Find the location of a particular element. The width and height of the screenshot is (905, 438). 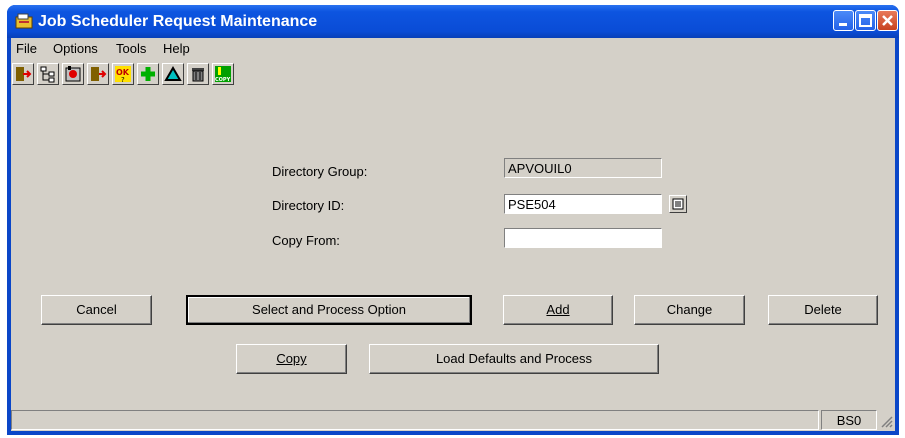

minimize-button is located at coordinates (843, 20).